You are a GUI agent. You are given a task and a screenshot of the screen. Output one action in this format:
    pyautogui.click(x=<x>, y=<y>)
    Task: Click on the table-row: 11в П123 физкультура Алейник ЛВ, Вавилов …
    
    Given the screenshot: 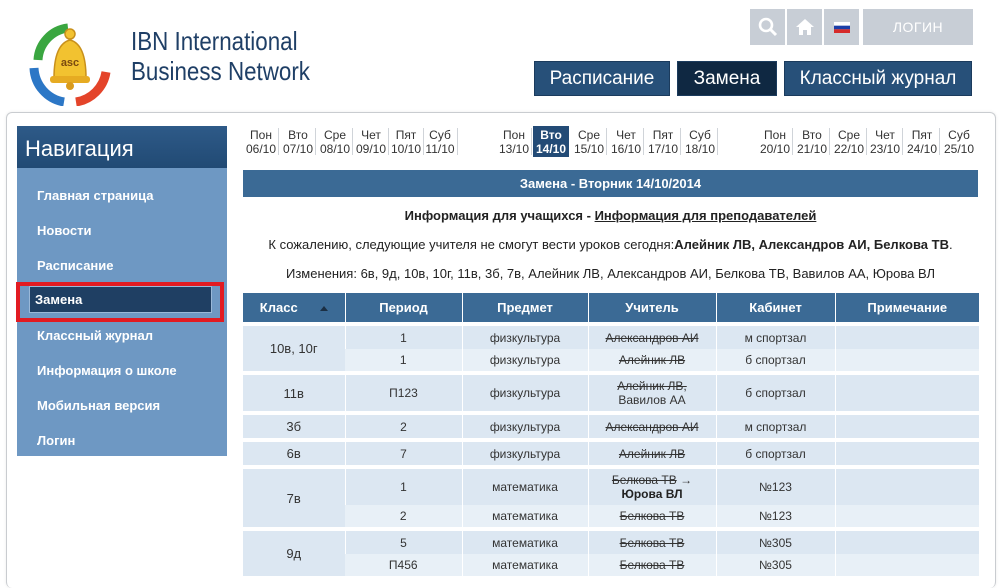 What is the action you would take?
    pyautogui.click(x=611, y=393)
    